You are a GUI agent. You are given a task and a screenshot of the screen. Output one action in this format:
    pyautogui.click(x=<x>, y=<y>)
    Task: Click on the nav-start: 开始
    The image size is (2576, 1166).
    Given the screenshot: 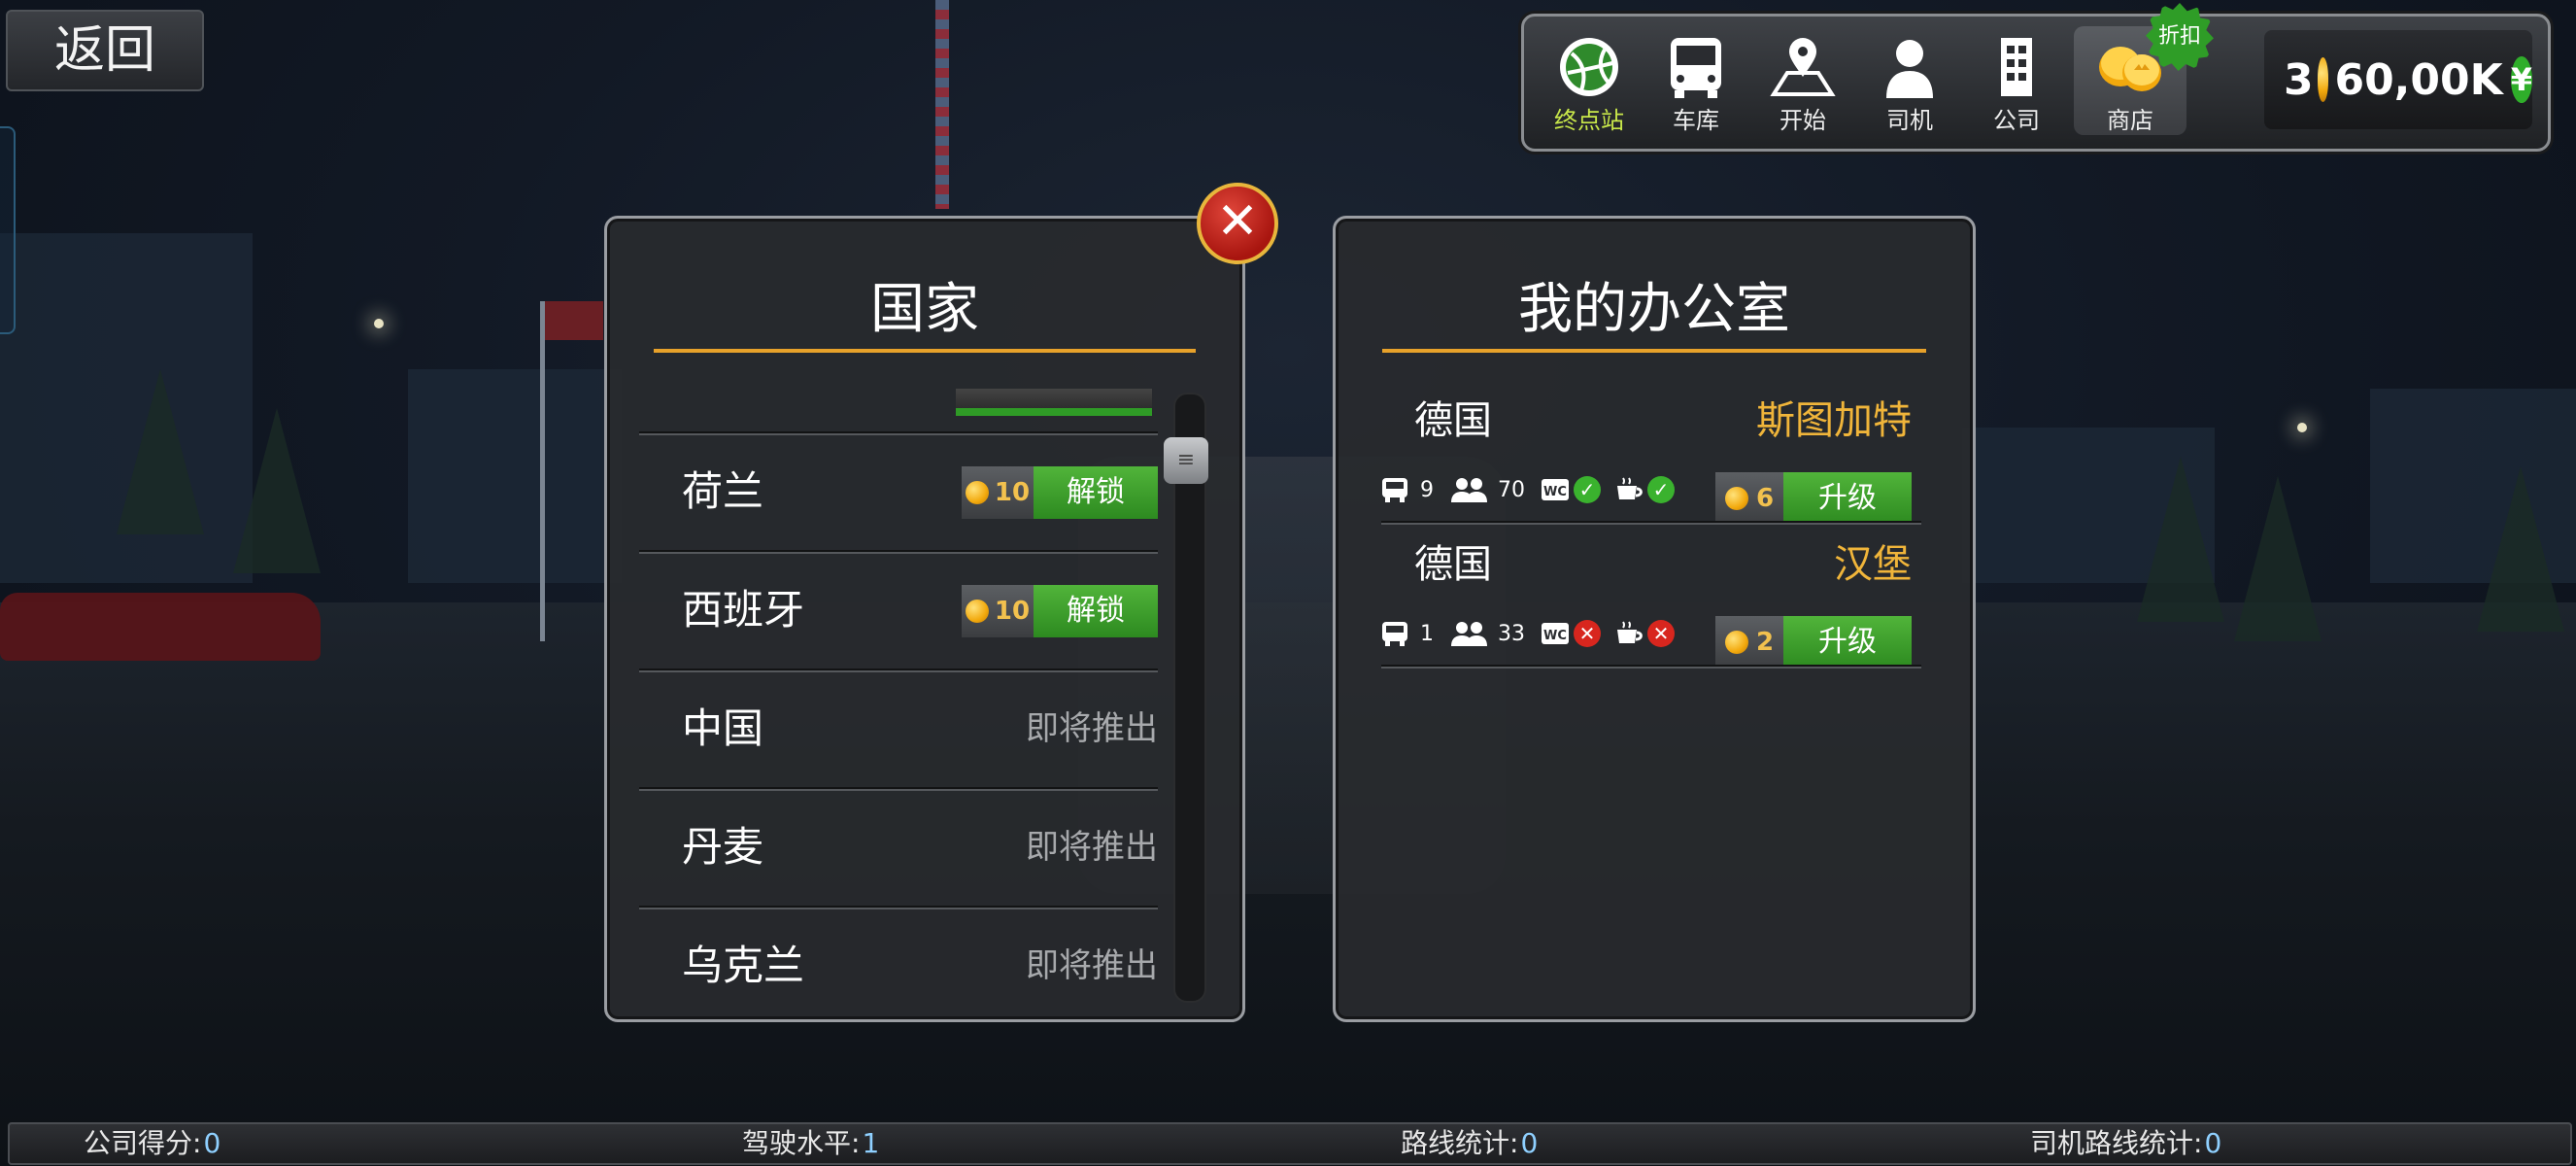 What is the action you would take?
    pyautogui.click(x=1802, y=80)
    